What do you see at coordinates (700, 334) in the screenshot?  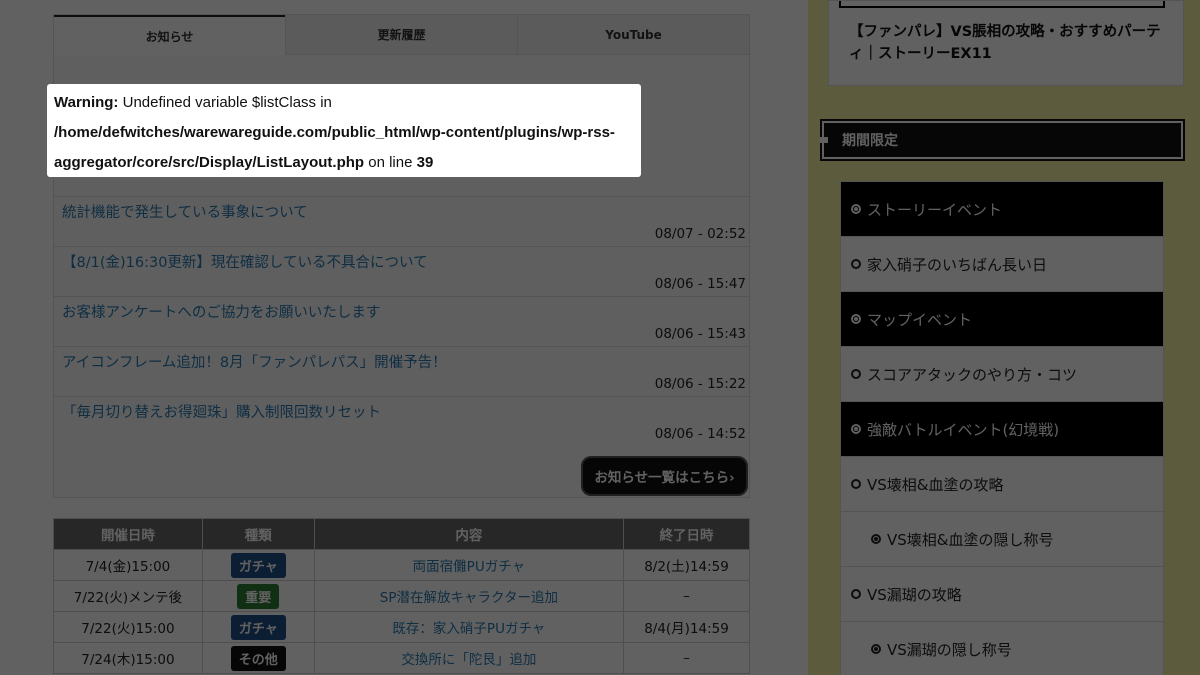 I see `news-date: 08/06 - 15:43` at bounding box center [700, 334].